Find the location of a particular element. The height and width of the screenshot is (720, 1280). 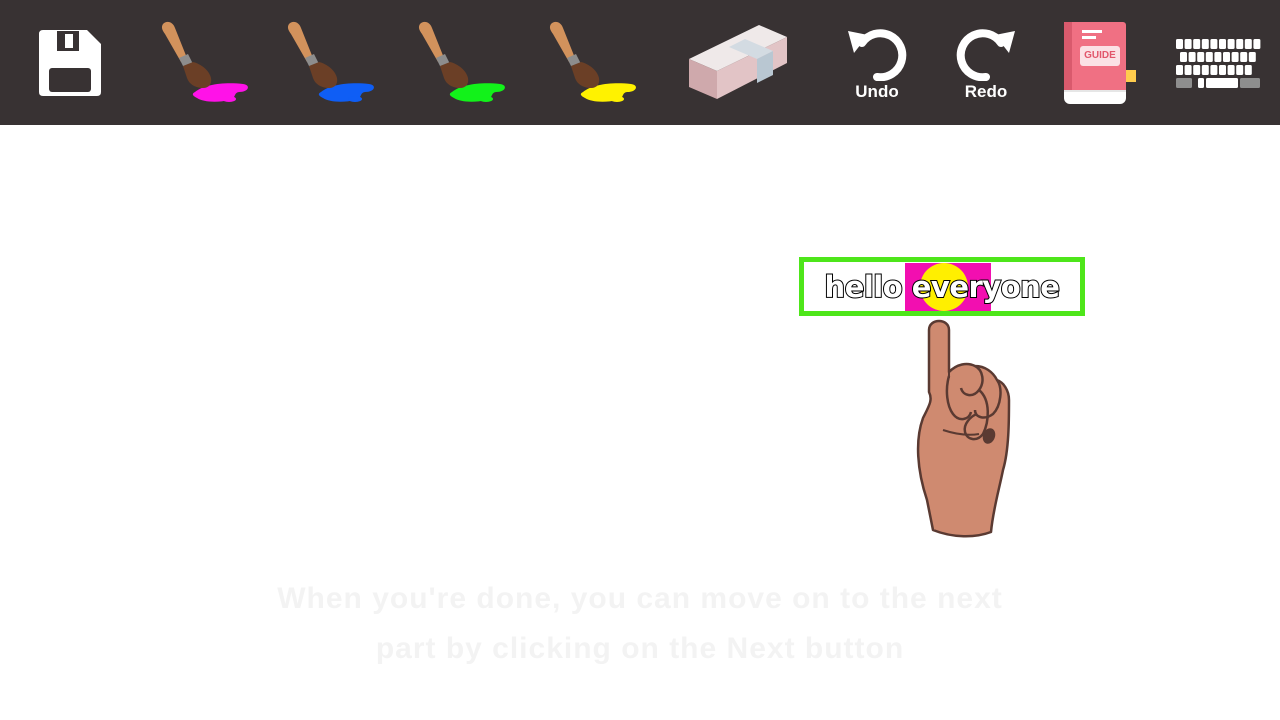

eraser-icon is located at coordinates (738, 61).